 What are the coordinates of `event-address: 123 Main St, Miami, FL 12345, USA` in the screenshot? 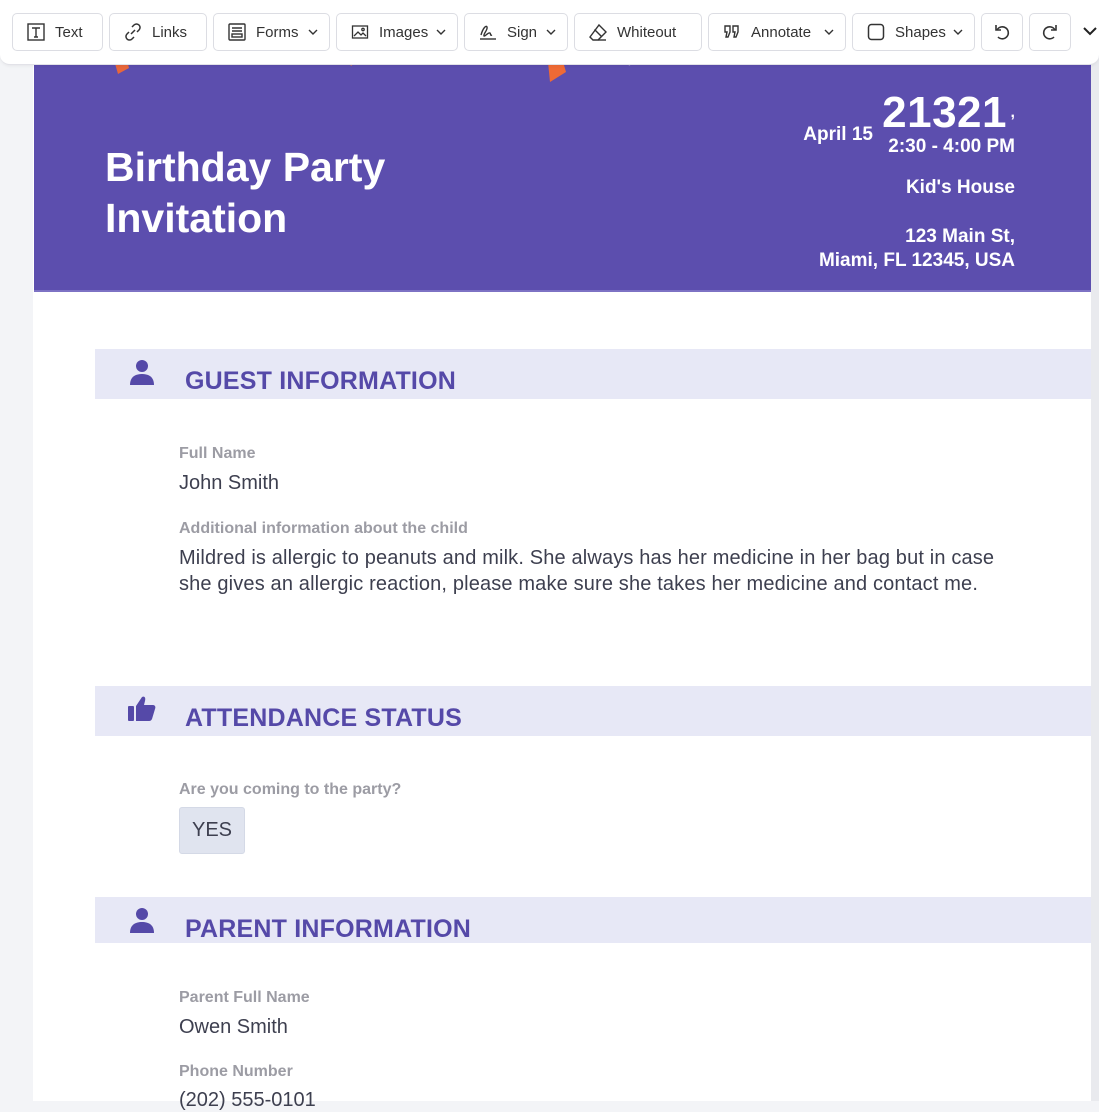 It's located at (917, 249).